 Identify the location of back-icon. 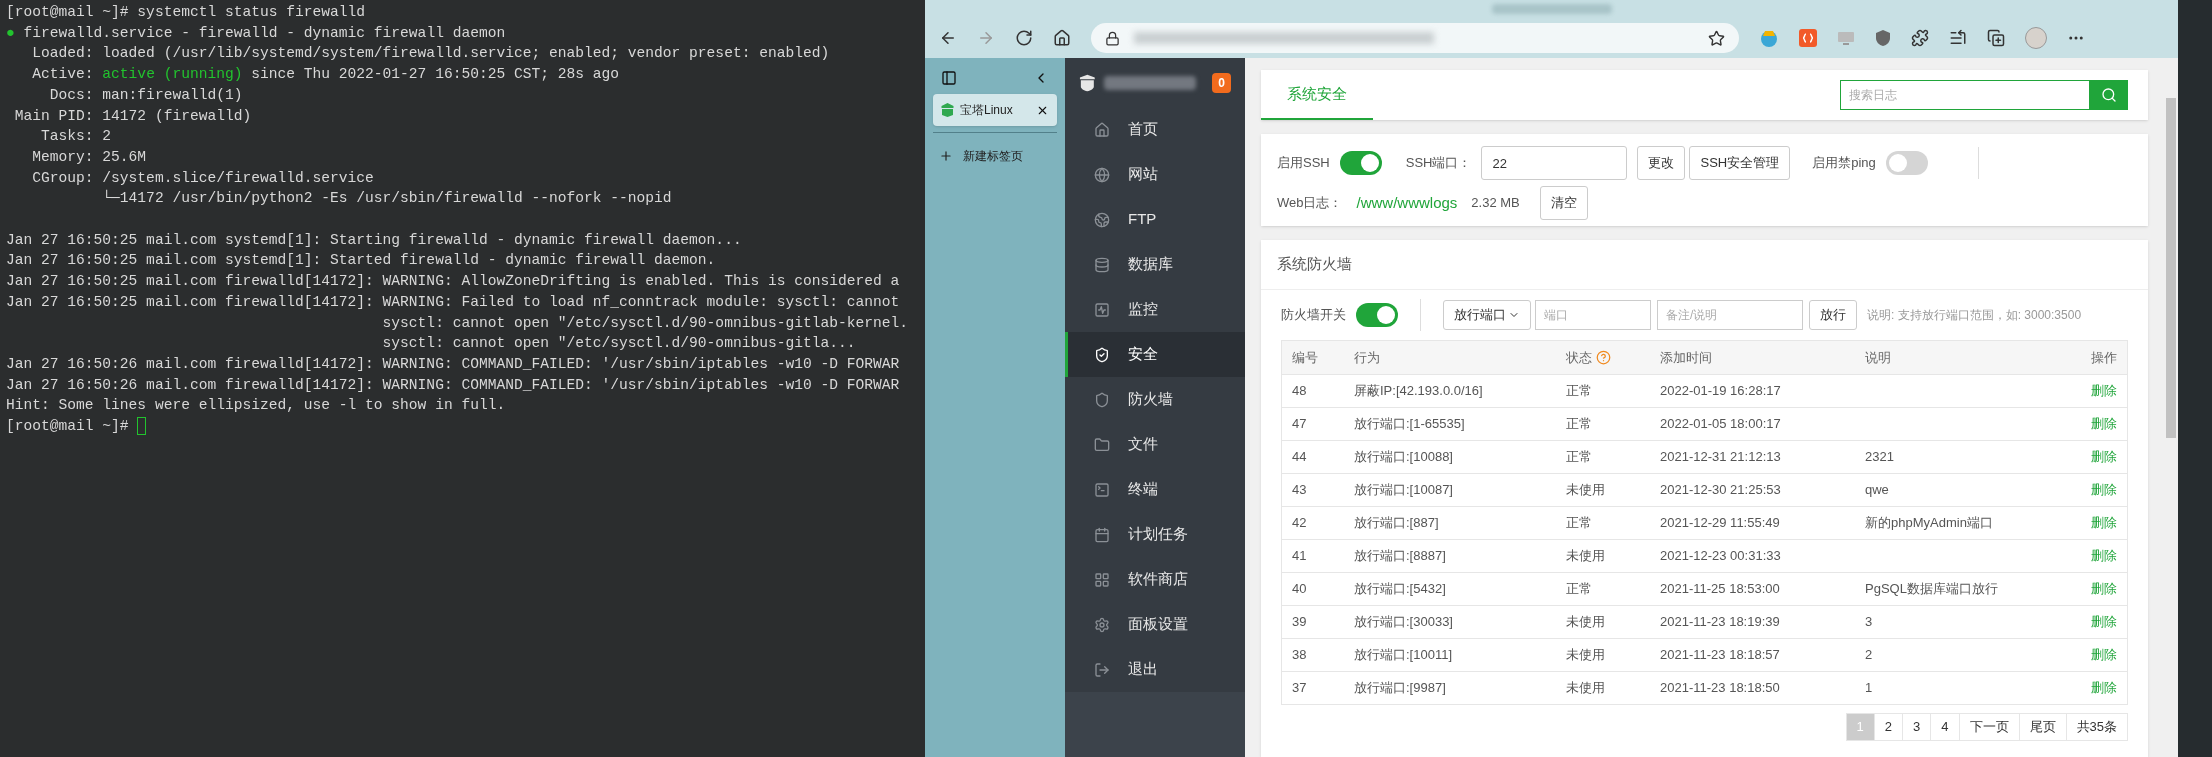
(948, 38).